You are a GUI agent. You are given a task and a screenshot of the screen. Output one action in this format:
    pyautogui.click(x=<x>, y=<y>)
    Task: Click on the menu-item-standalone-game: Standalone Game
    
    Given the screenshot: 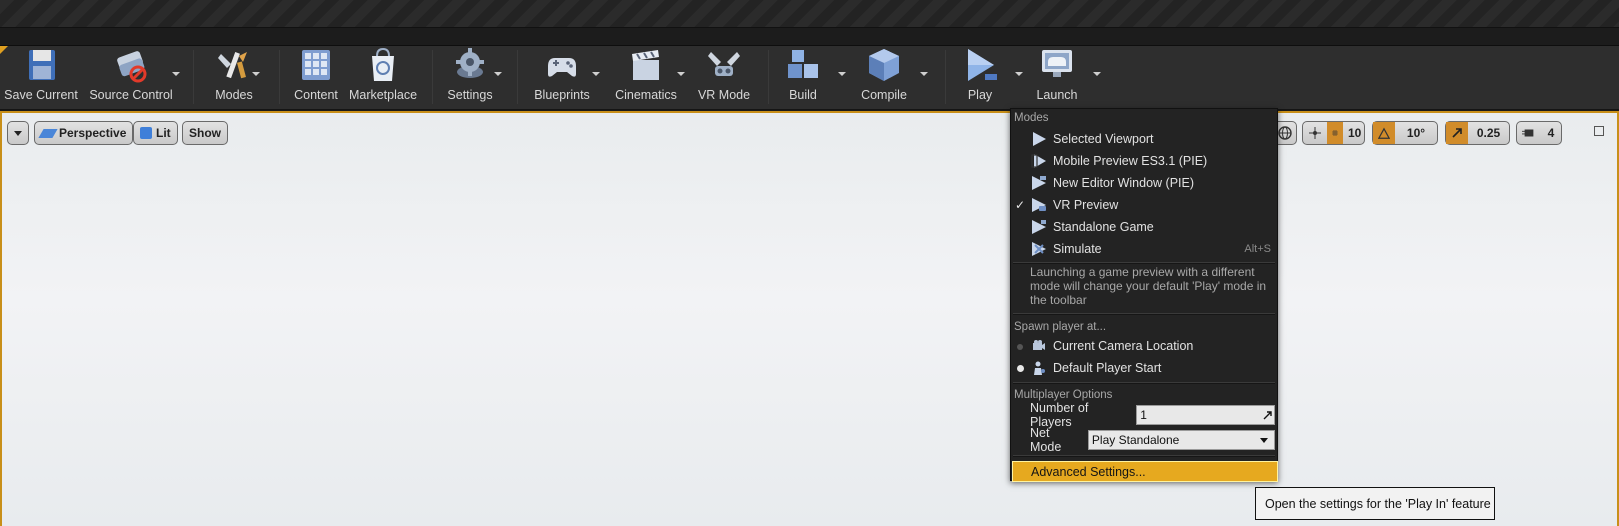 What is the action you would take?
    pyautogui.click(x=1144, y=227)
    